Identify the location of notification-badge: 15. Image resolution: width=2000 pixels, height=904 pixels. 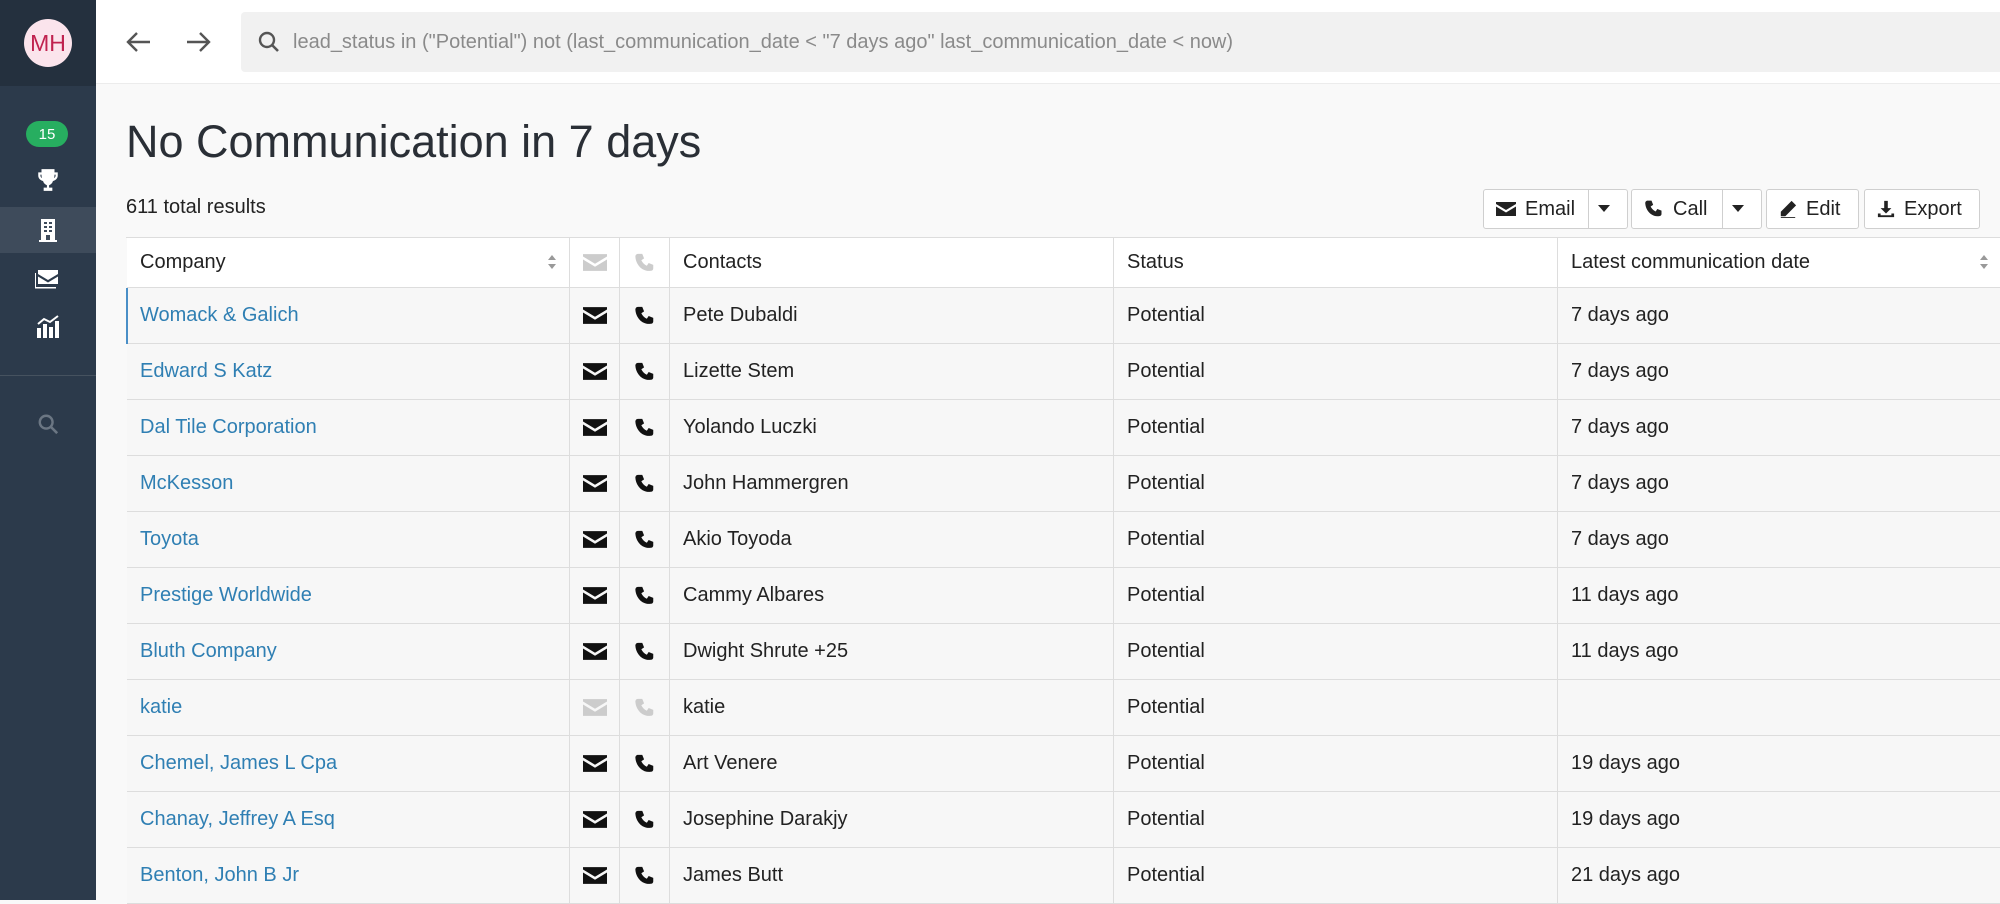
(47, 134).